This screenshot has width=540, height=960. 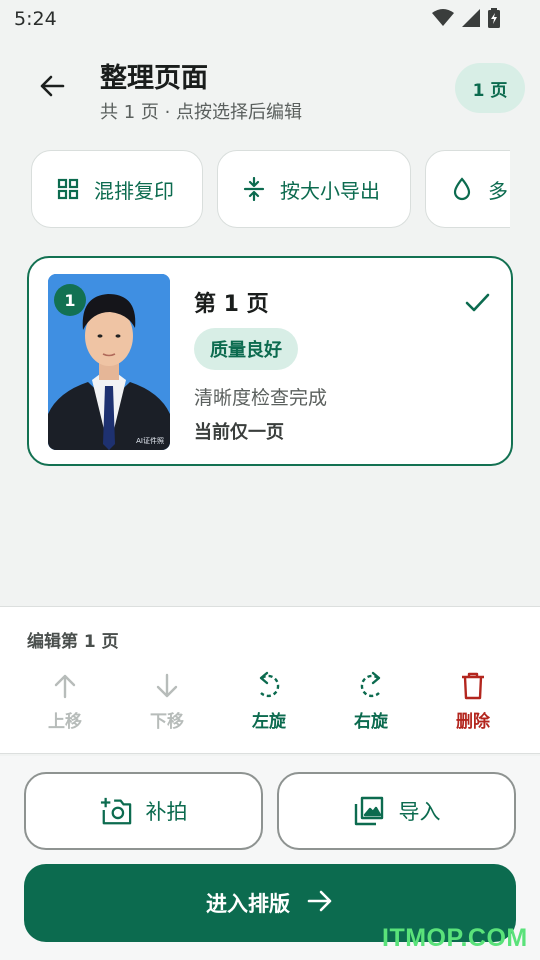 What do you see at coordinates (269, 686) in the screenshot?
I see `rotate-left-icon` at bounding box center [269, 686].